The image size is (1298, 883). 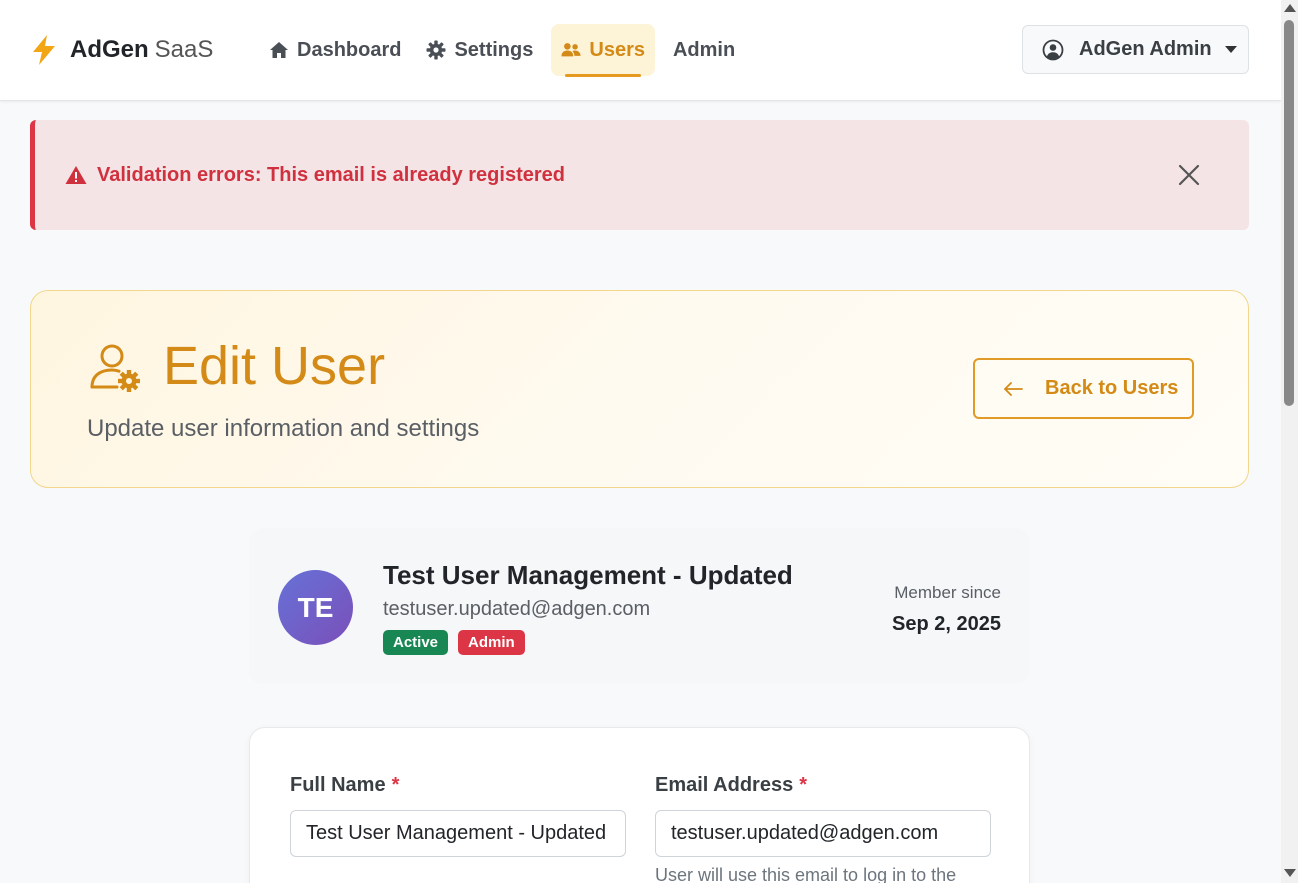 I want to click on nav-item-users: Users, so click(x=603, y=50).